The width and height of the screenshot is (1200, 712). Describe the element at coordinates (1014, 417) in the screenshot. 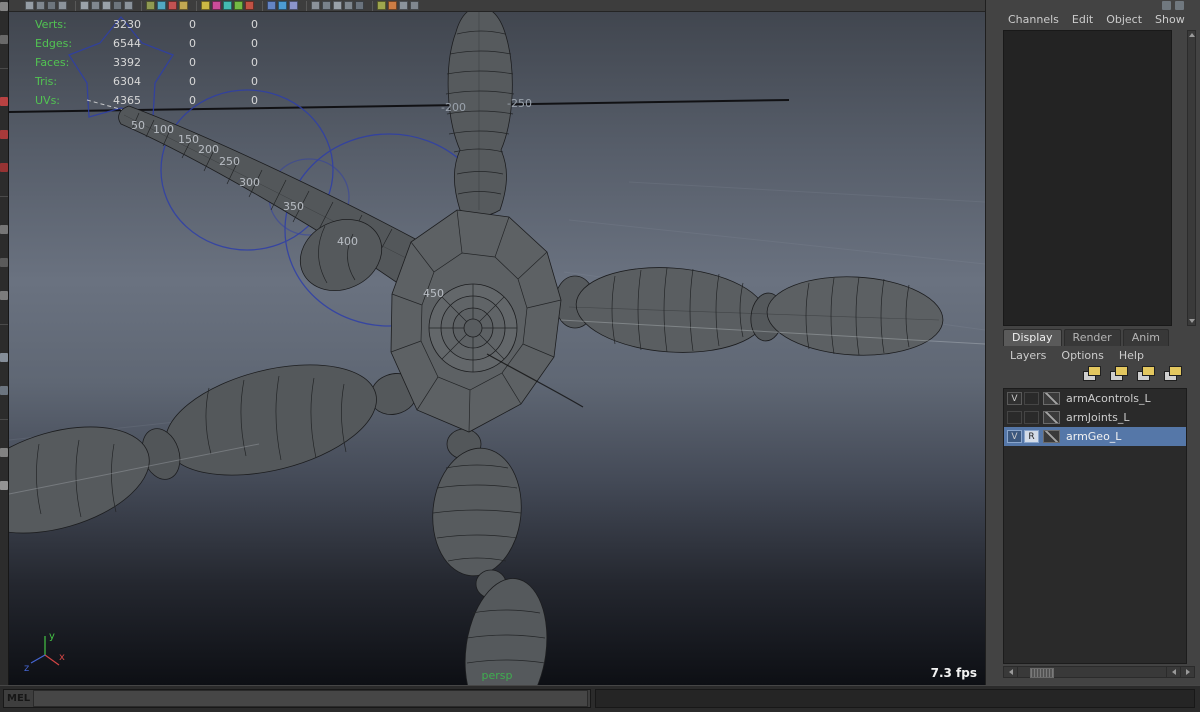

I see `layer-visibility-toggle` at that location.